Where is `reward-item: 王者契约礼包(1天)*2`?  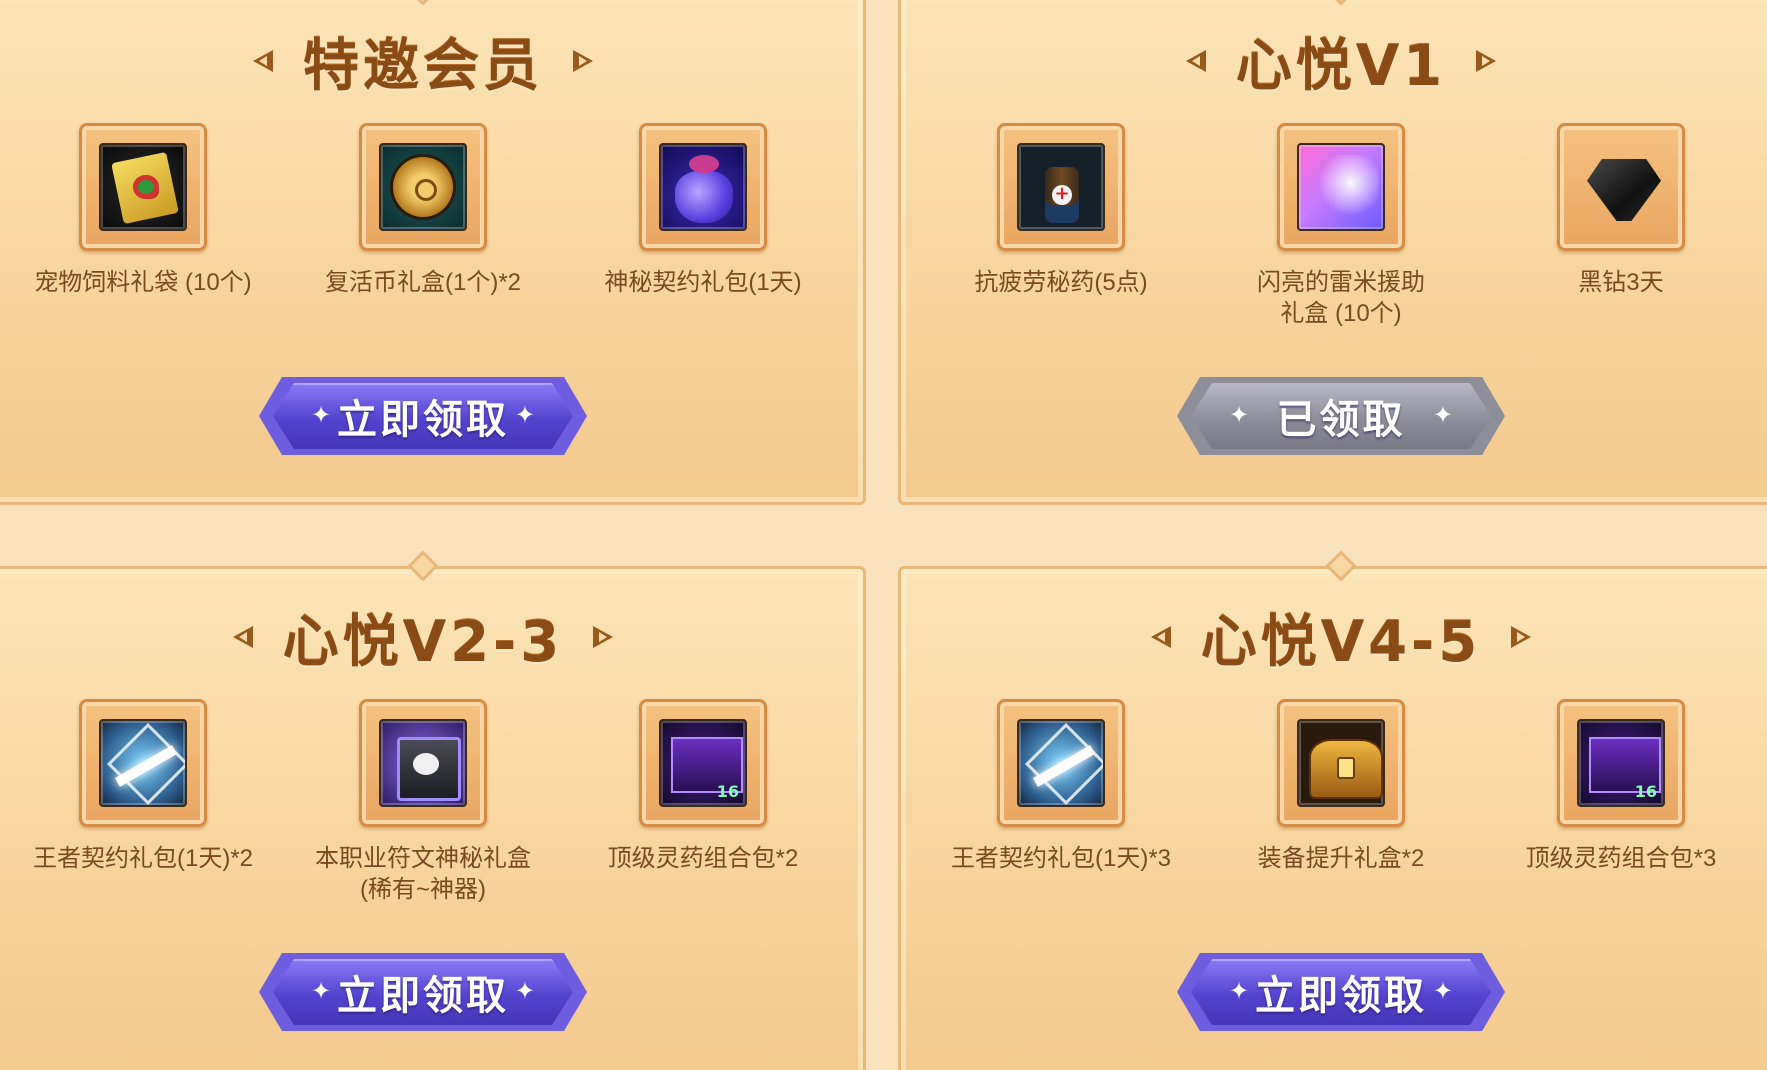 reward-item: 王者契约礼包(1天)*2 is located at coordinates (143, 802).